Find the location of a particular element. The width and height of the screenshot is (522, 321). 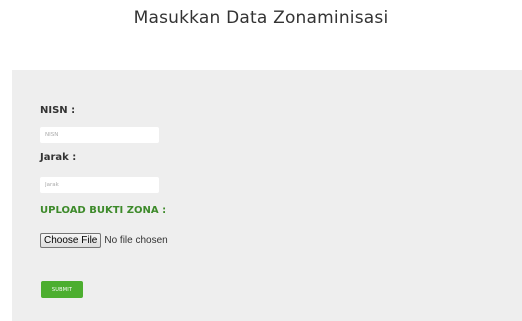

page-title: Masukkan Data Zonaminisasi is located at coordinates (261, 18).